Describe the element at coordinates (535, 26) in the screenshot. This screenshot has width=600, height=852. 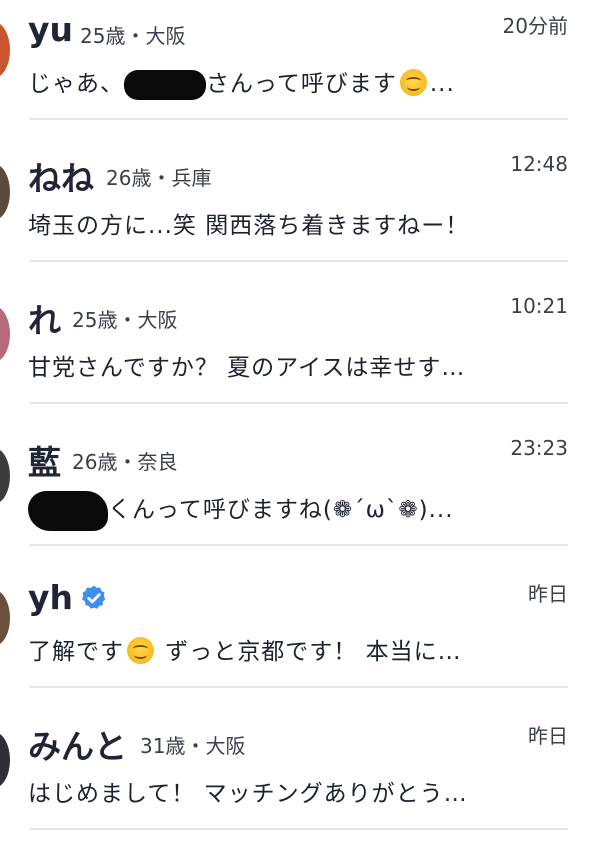
I see `conversation-time: 20分前` at that location.